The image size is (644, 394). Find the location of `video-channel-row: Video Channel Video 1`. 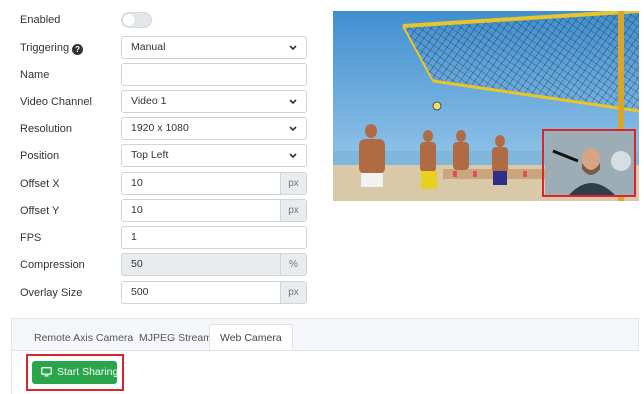

video-channel-row: Video Channel Video 1 is located at coordinates (160, 102).